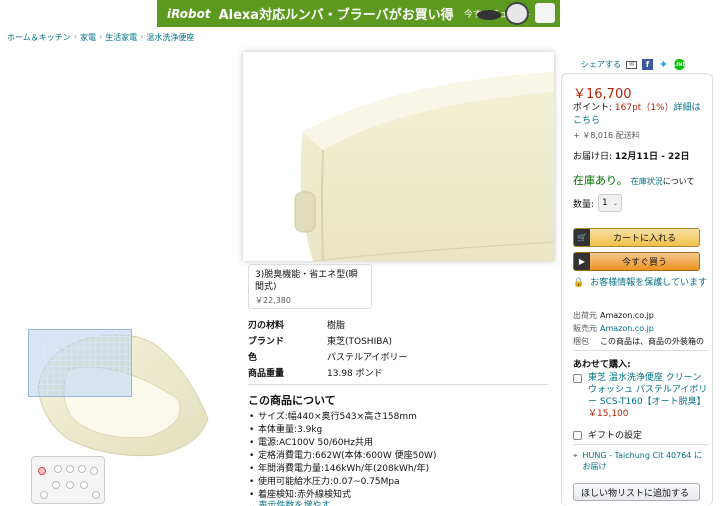 This screenshot has height=506, width=720. I want to click on buy-now-label: 今すぐ買う, so click(644, 263).